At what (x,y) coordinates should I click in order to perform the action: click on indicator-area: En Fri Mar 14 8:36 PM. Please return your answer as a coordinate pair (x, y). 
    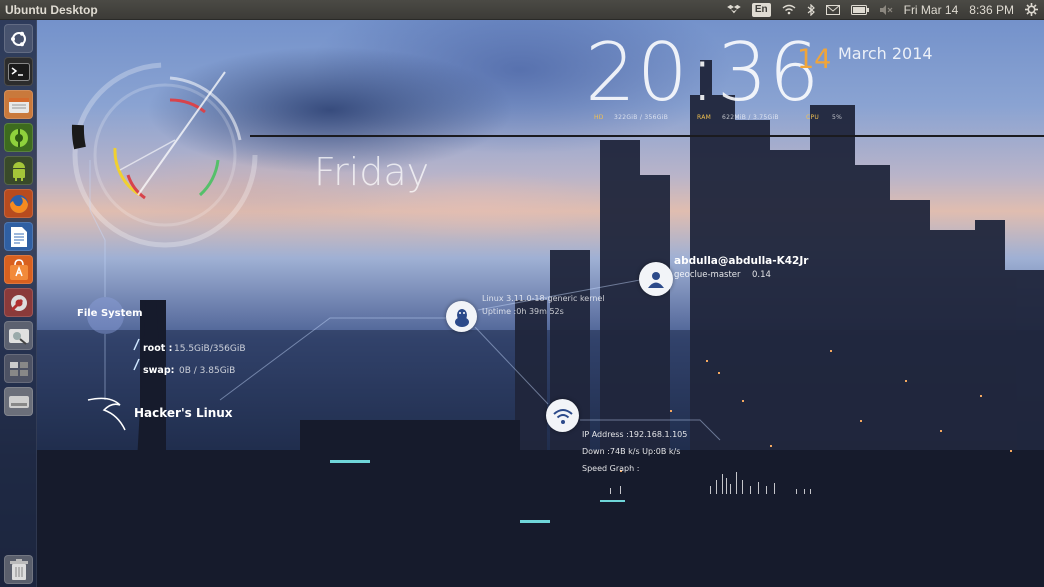
    Looking at the image, I should click on (885, 10).